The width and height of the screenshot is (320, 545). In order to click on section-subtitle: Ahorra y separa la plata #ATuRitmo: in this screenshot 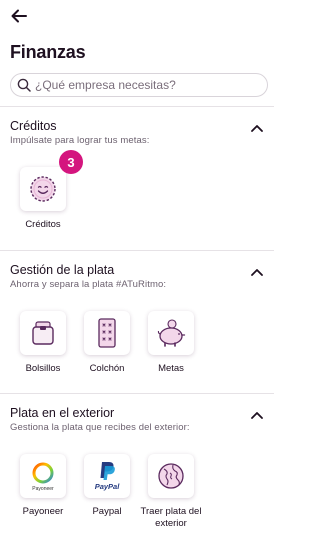, I will do `click(88, 284)`.